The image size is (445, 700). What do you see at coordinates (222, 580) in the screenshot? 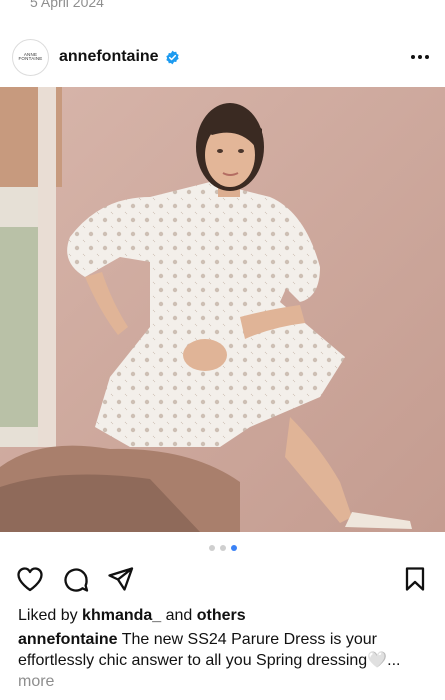
I see `post-actions` at bounding box center [222, 580].